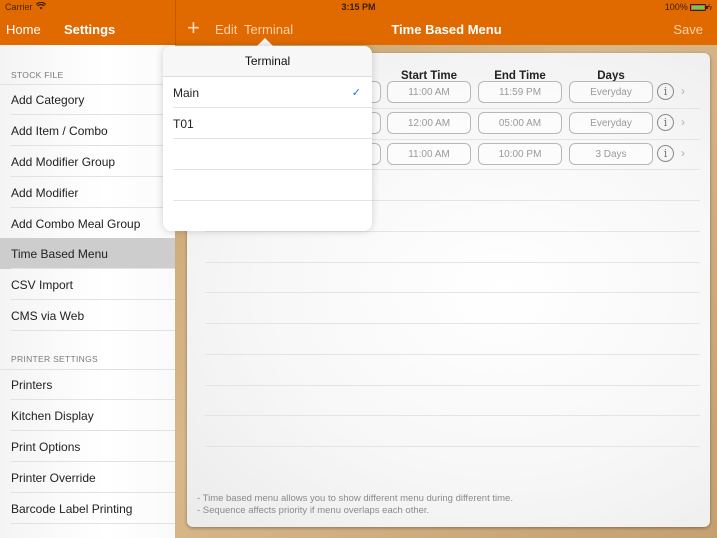 The image size is (717, 538). I want to click on terminal-option-label: Main, so click(186, 92).